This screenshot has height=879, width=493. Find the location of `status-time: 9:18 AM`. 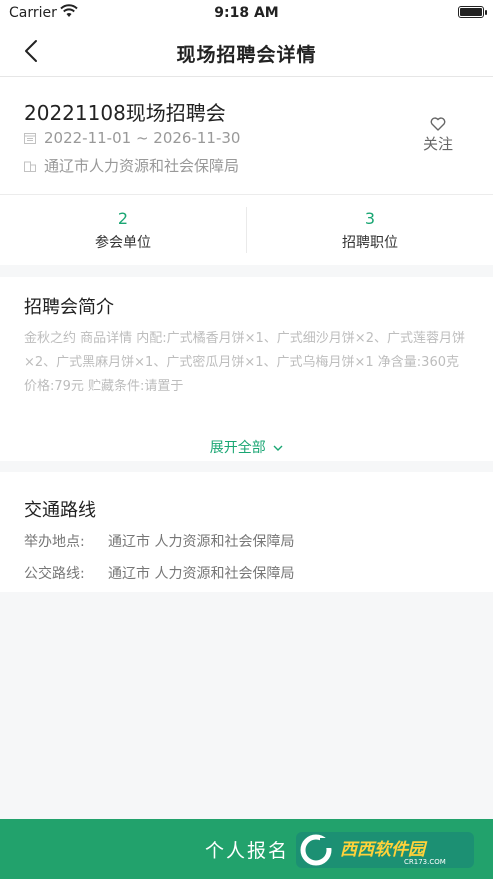

status-time: 9:18 AM is located at coordinates (246, 13).